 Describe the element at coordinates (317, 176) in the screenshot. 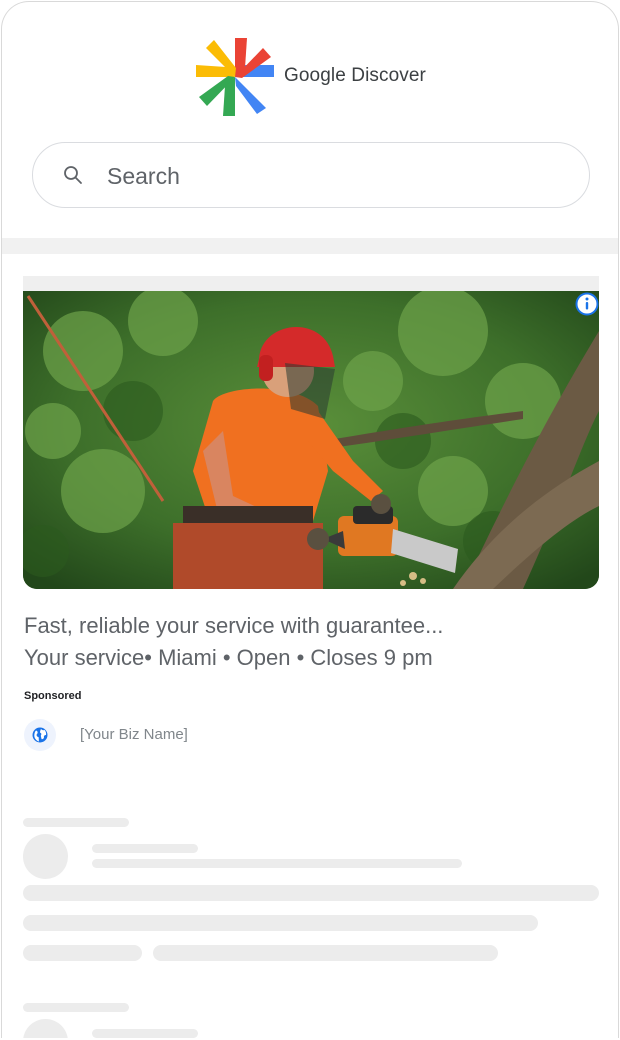

I see `search-input` at that location.